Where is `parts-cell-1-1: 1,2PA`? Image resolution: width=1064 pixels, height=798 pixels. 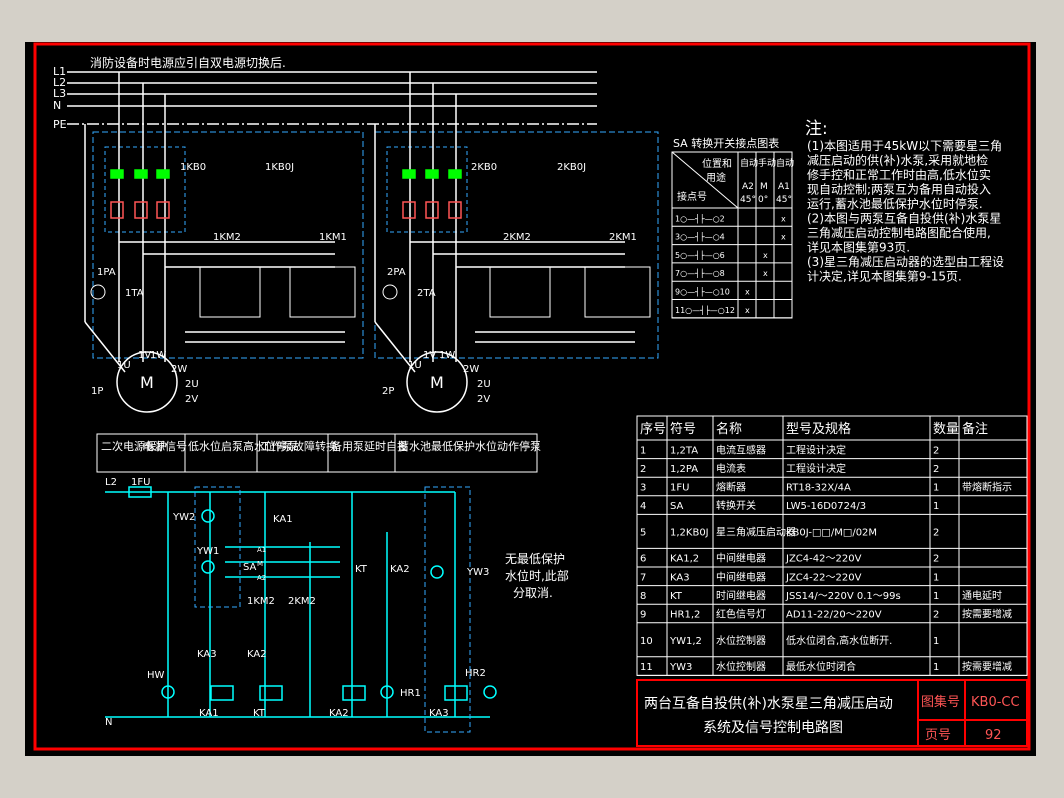
parts-cell-1-1: 1,2PA is located at coordinates (684, 469).